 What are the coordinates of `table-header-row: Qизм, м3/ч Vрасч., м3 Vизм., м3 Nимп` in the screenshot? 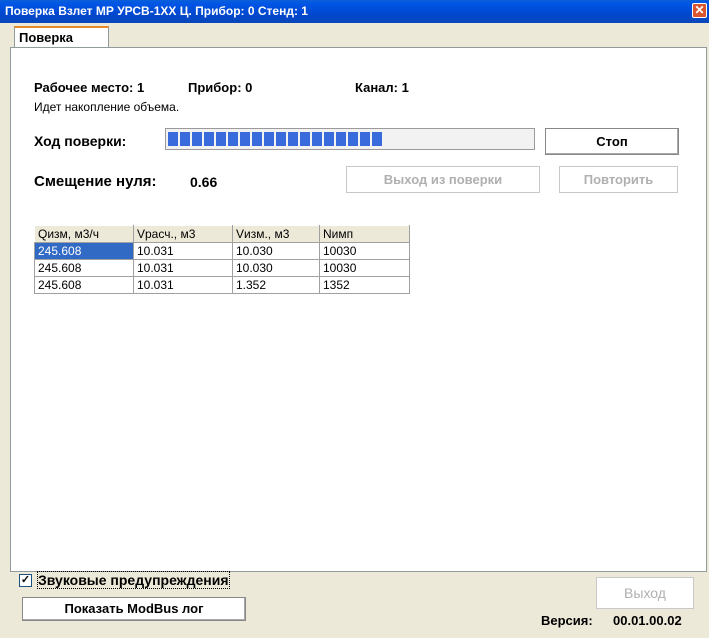 It's located at (222, 234).